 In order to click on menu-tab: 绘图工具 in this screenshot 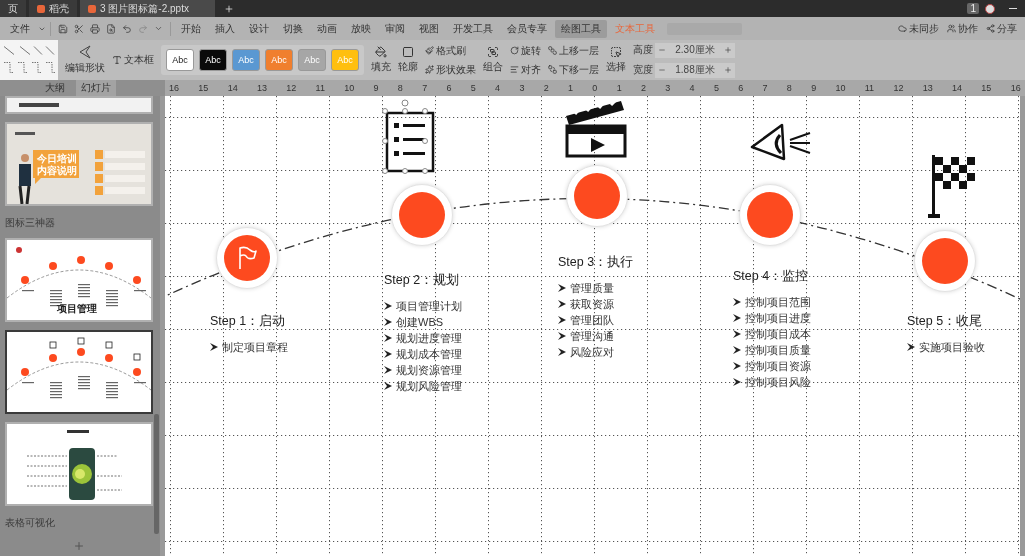, I will do `click(581, 28)`.